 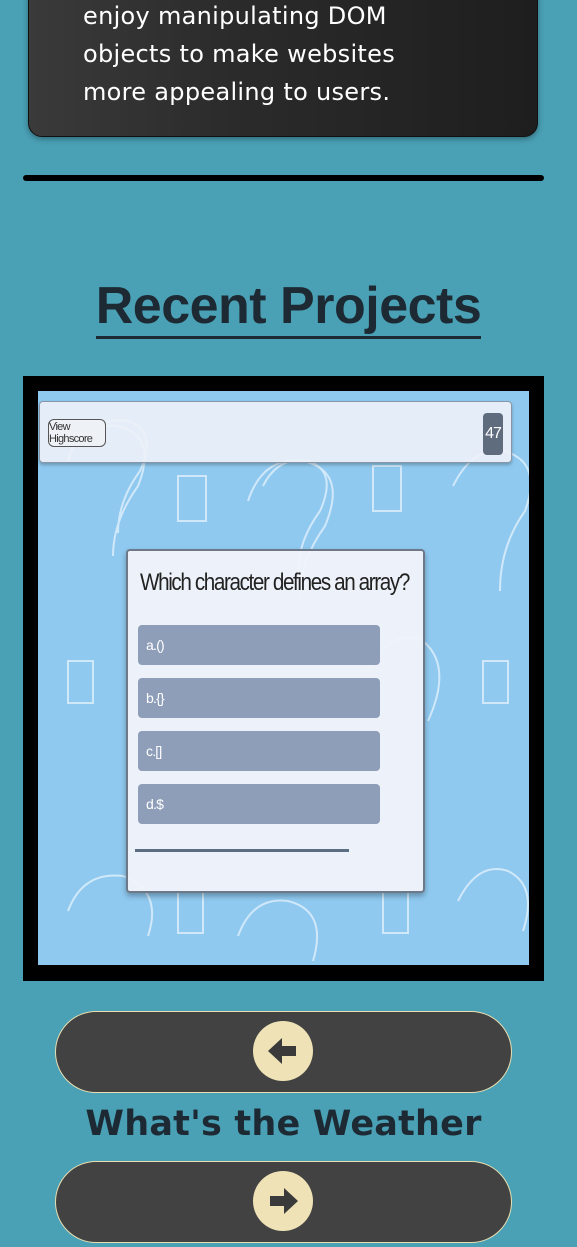 What do you see at coordinates (259, 645) in the screenshot?
I see `answer-option: a.()` at bounding box center [259, 645].